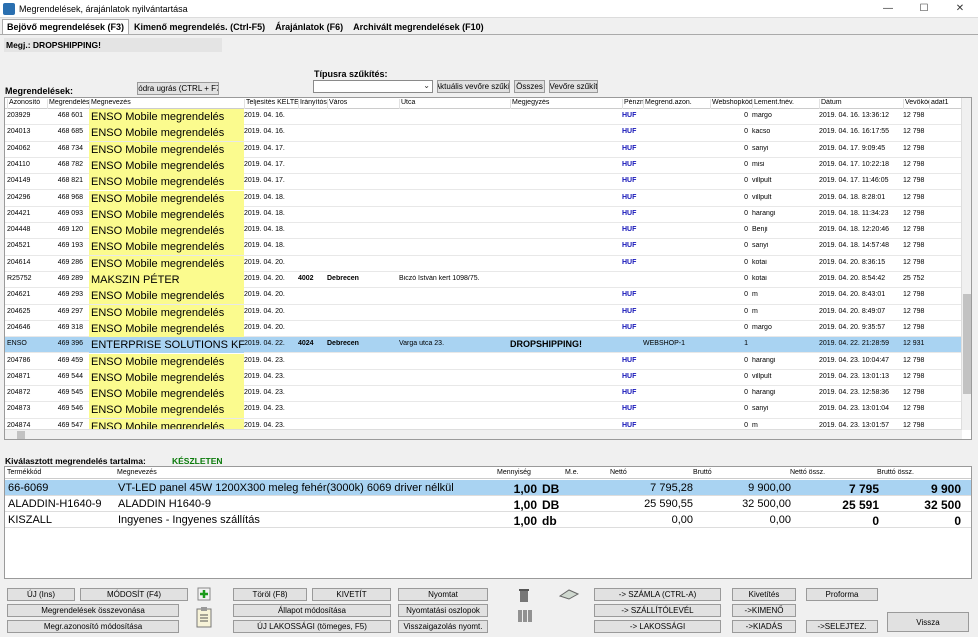  Describe the element at coordinates (41, 594) in the screenshot. I see `new-order-button: ÚJ (Ins)` at that location.